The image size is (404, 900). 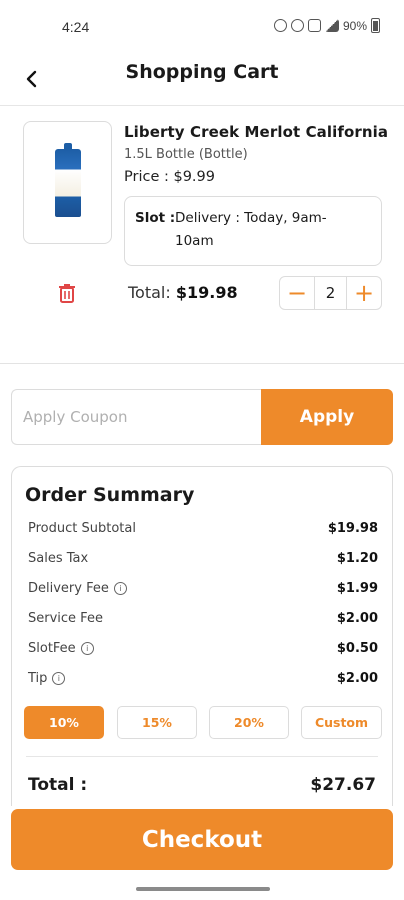 What do you see at coordinates (155, 218) in the screenshot?
I see `slot-label: Slot :` at bounding box center [155, 218].